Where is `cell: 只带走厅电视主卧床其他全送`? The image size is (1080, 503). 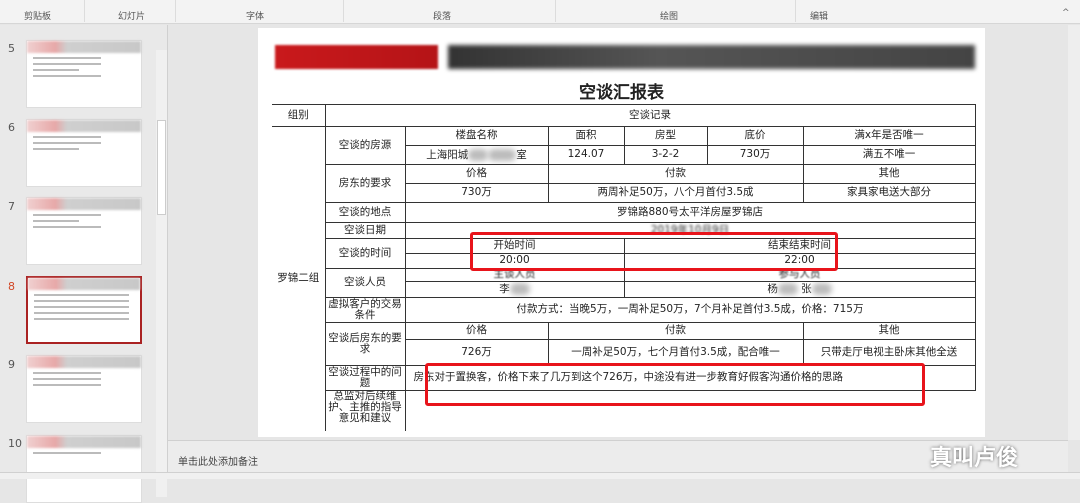
cell: 只带走厅电视主卧床其他全送 is located at coordinates (889, 352).